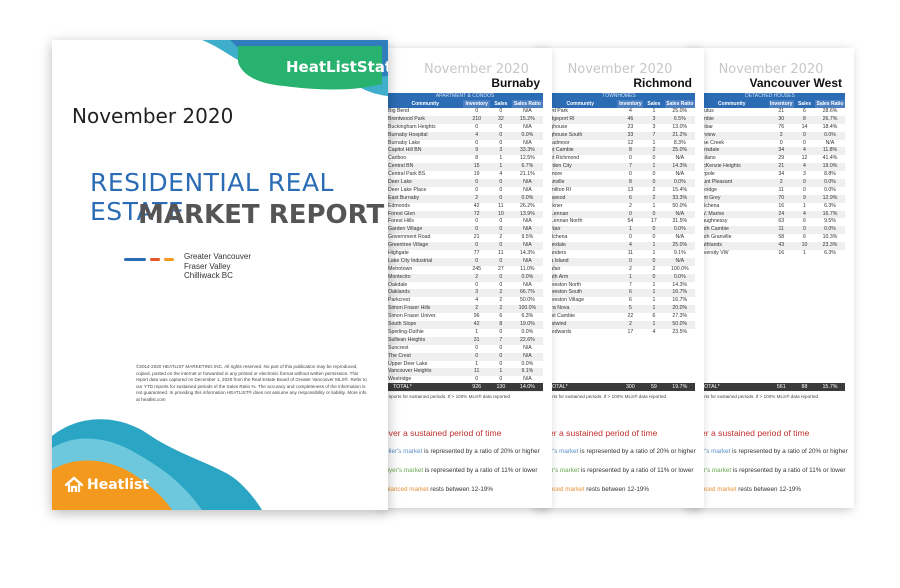 The width and height of the screenshot is (900, 588). What do you see at coordinates (781, 118) in the screenshot?
I see `row-inventory: 30` at bounding box center [781, 118].